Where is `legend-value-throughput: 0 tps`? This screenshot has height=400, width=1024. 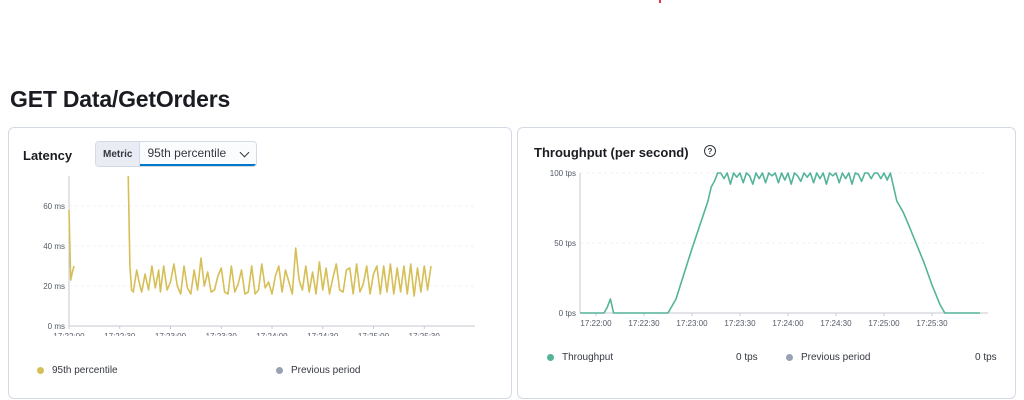 legend-value-throughput: 0 tps is located at coordinates (747, 357).